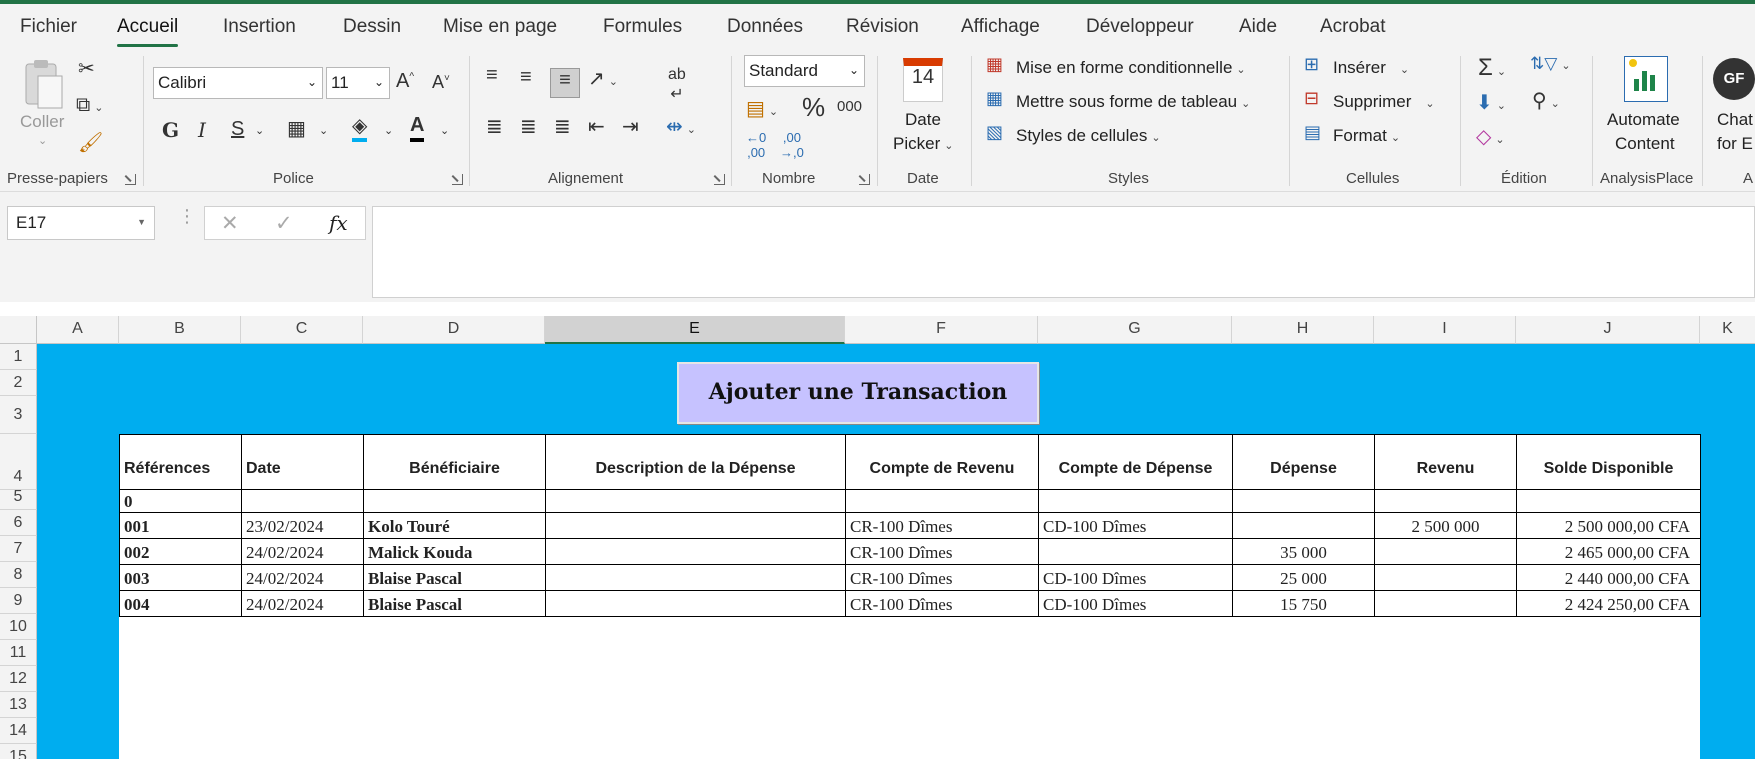 The width and height of the screenshot is (1755, 759). I want to click on tab-developpeur: Développeur, so click(1140, 27).